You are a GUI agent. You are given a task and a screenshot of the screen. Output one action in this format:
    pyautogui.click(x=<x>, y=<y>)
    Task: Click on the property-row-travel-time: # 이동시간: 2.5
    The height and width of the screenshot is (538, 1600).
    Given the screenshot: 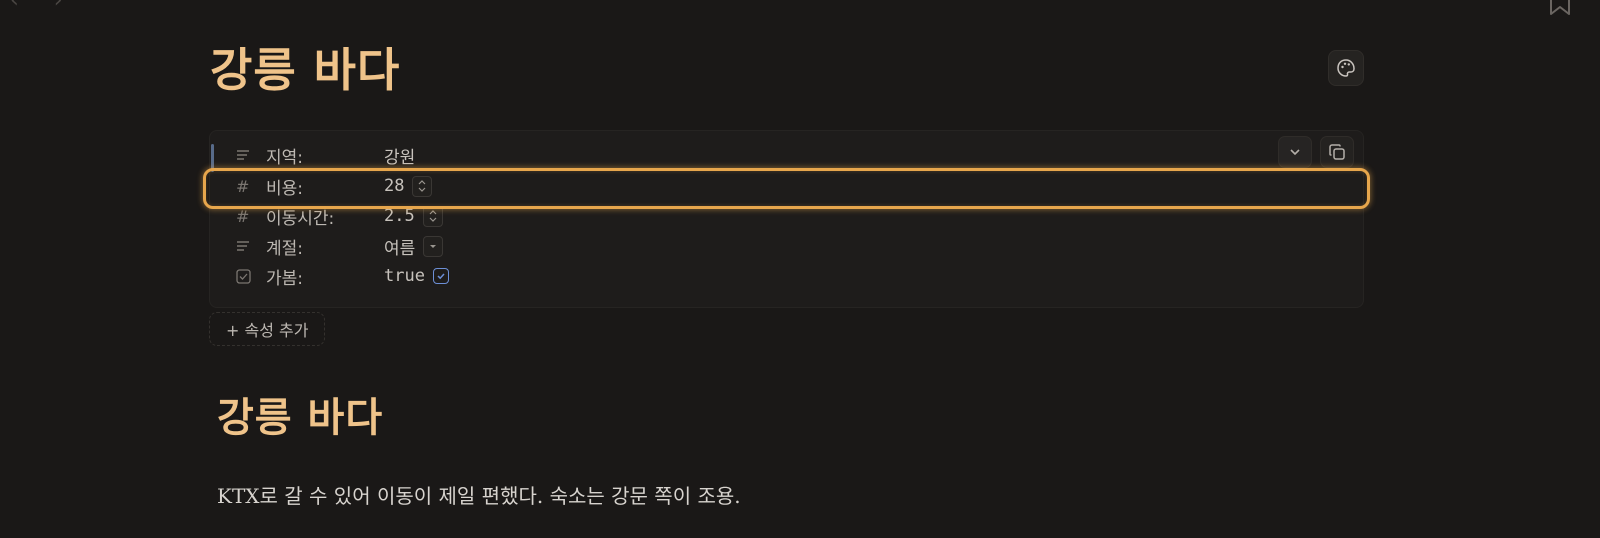 What is the action you would take?
    pyautogui.click(x=339, y=216)
    